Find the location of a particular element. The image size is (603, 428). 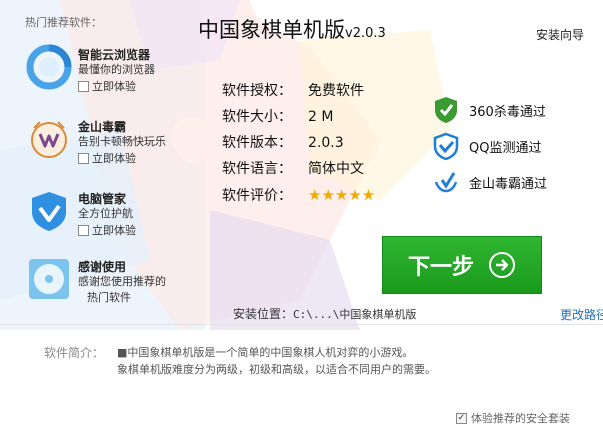

disc-icon is located at coordinates (49, 279).